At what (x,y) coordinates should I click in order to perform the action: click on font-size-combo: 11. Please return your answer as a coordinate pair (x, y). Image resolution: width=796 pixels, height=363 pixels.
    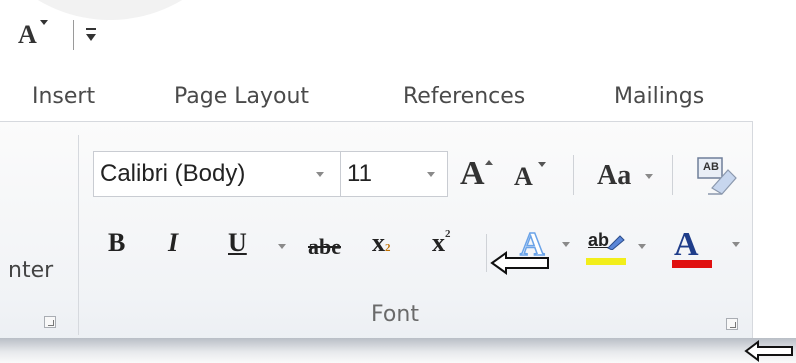
    Looking at the image, I should click on (394, 174).